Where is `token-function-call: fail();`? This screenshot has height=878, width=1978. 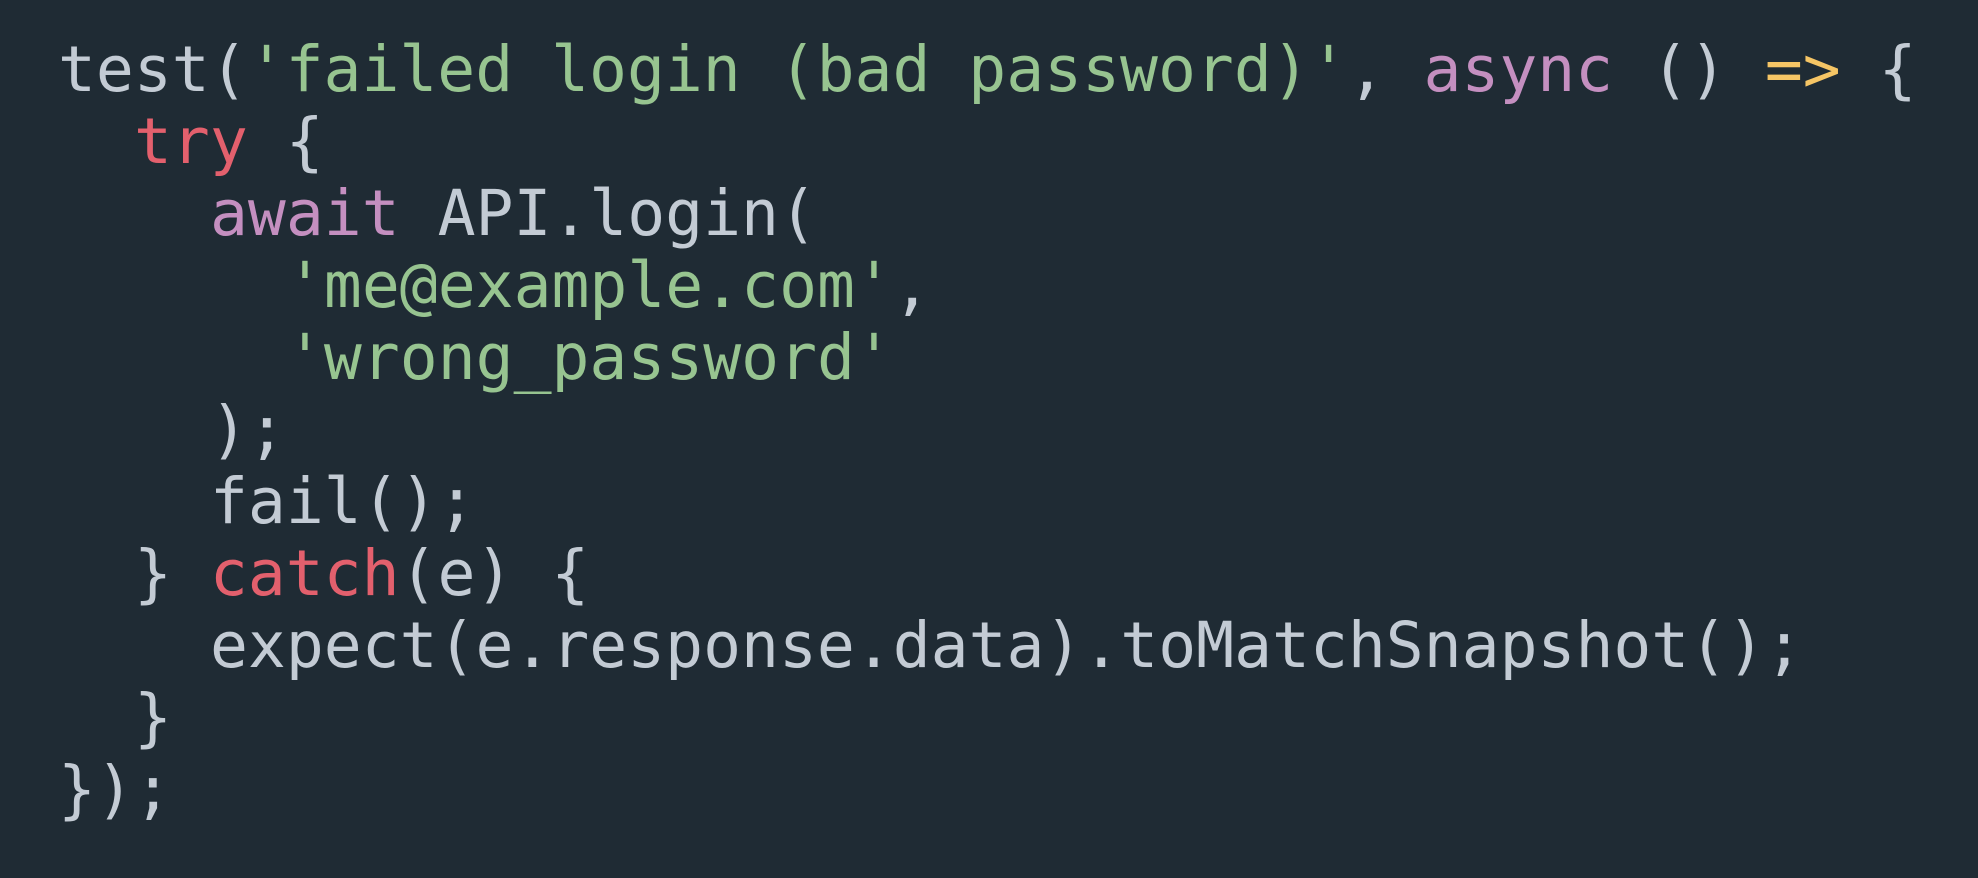 token-function-call: fail(); is located at coordinates (343, 501).